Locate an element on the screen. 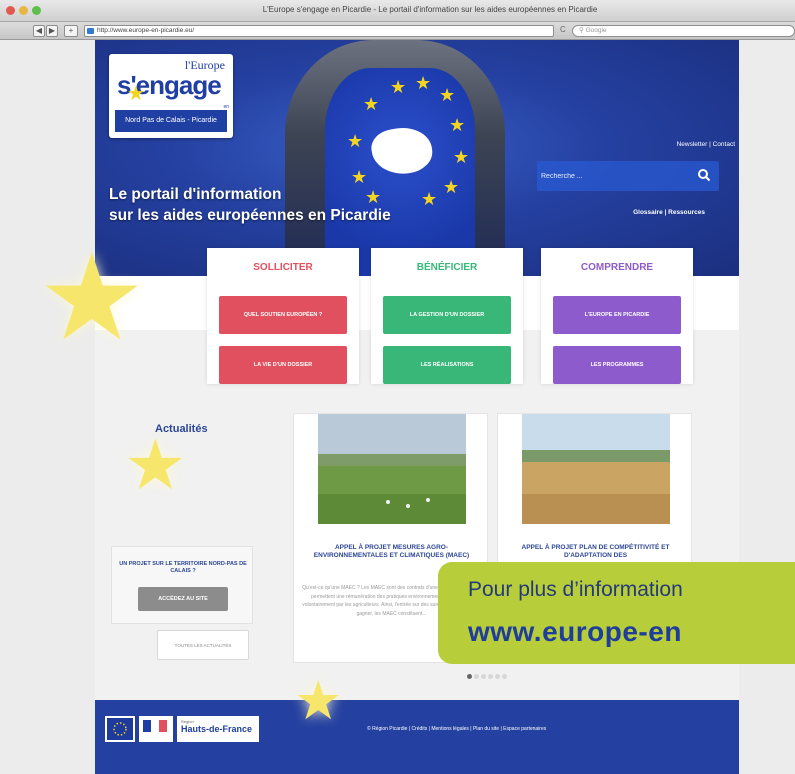 Image resolution: width=795 pixels, height=774 pixels. minimize-window-button is located at coordinates (23, 10).